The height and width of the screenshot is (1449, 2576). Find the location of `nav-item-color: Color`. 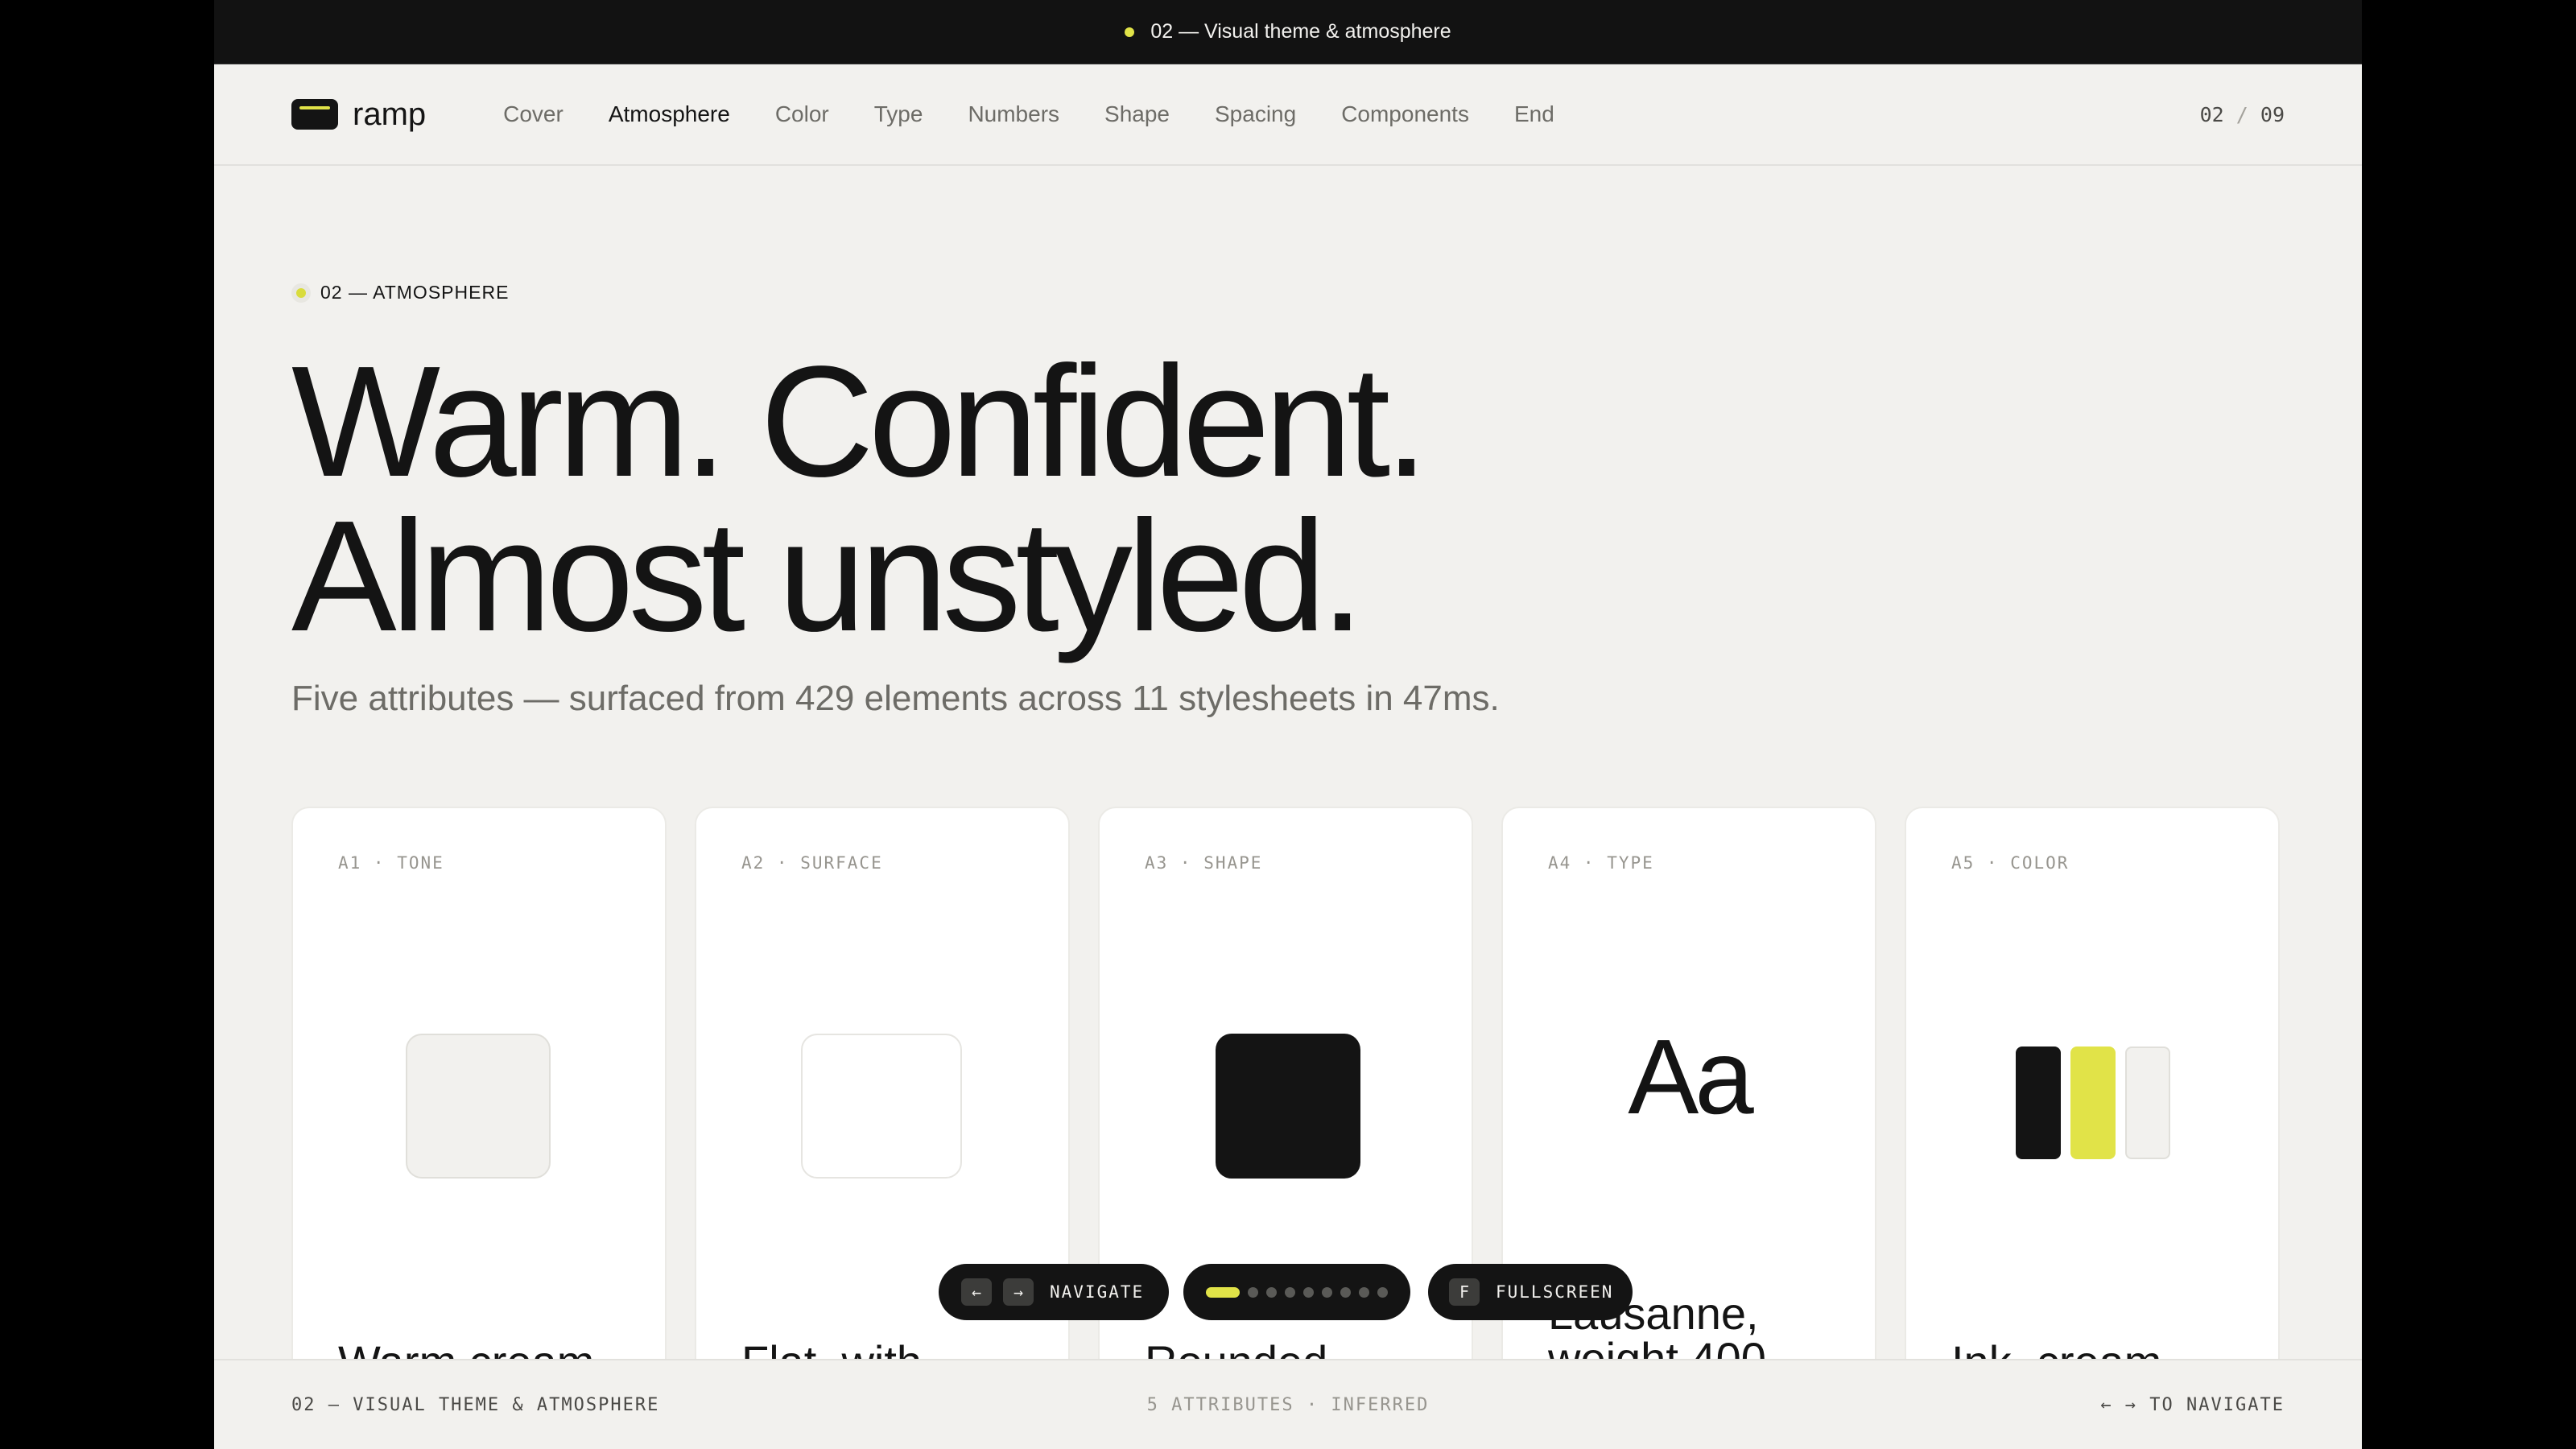

nav-item-color: Color is located at coordinates (802, 114).